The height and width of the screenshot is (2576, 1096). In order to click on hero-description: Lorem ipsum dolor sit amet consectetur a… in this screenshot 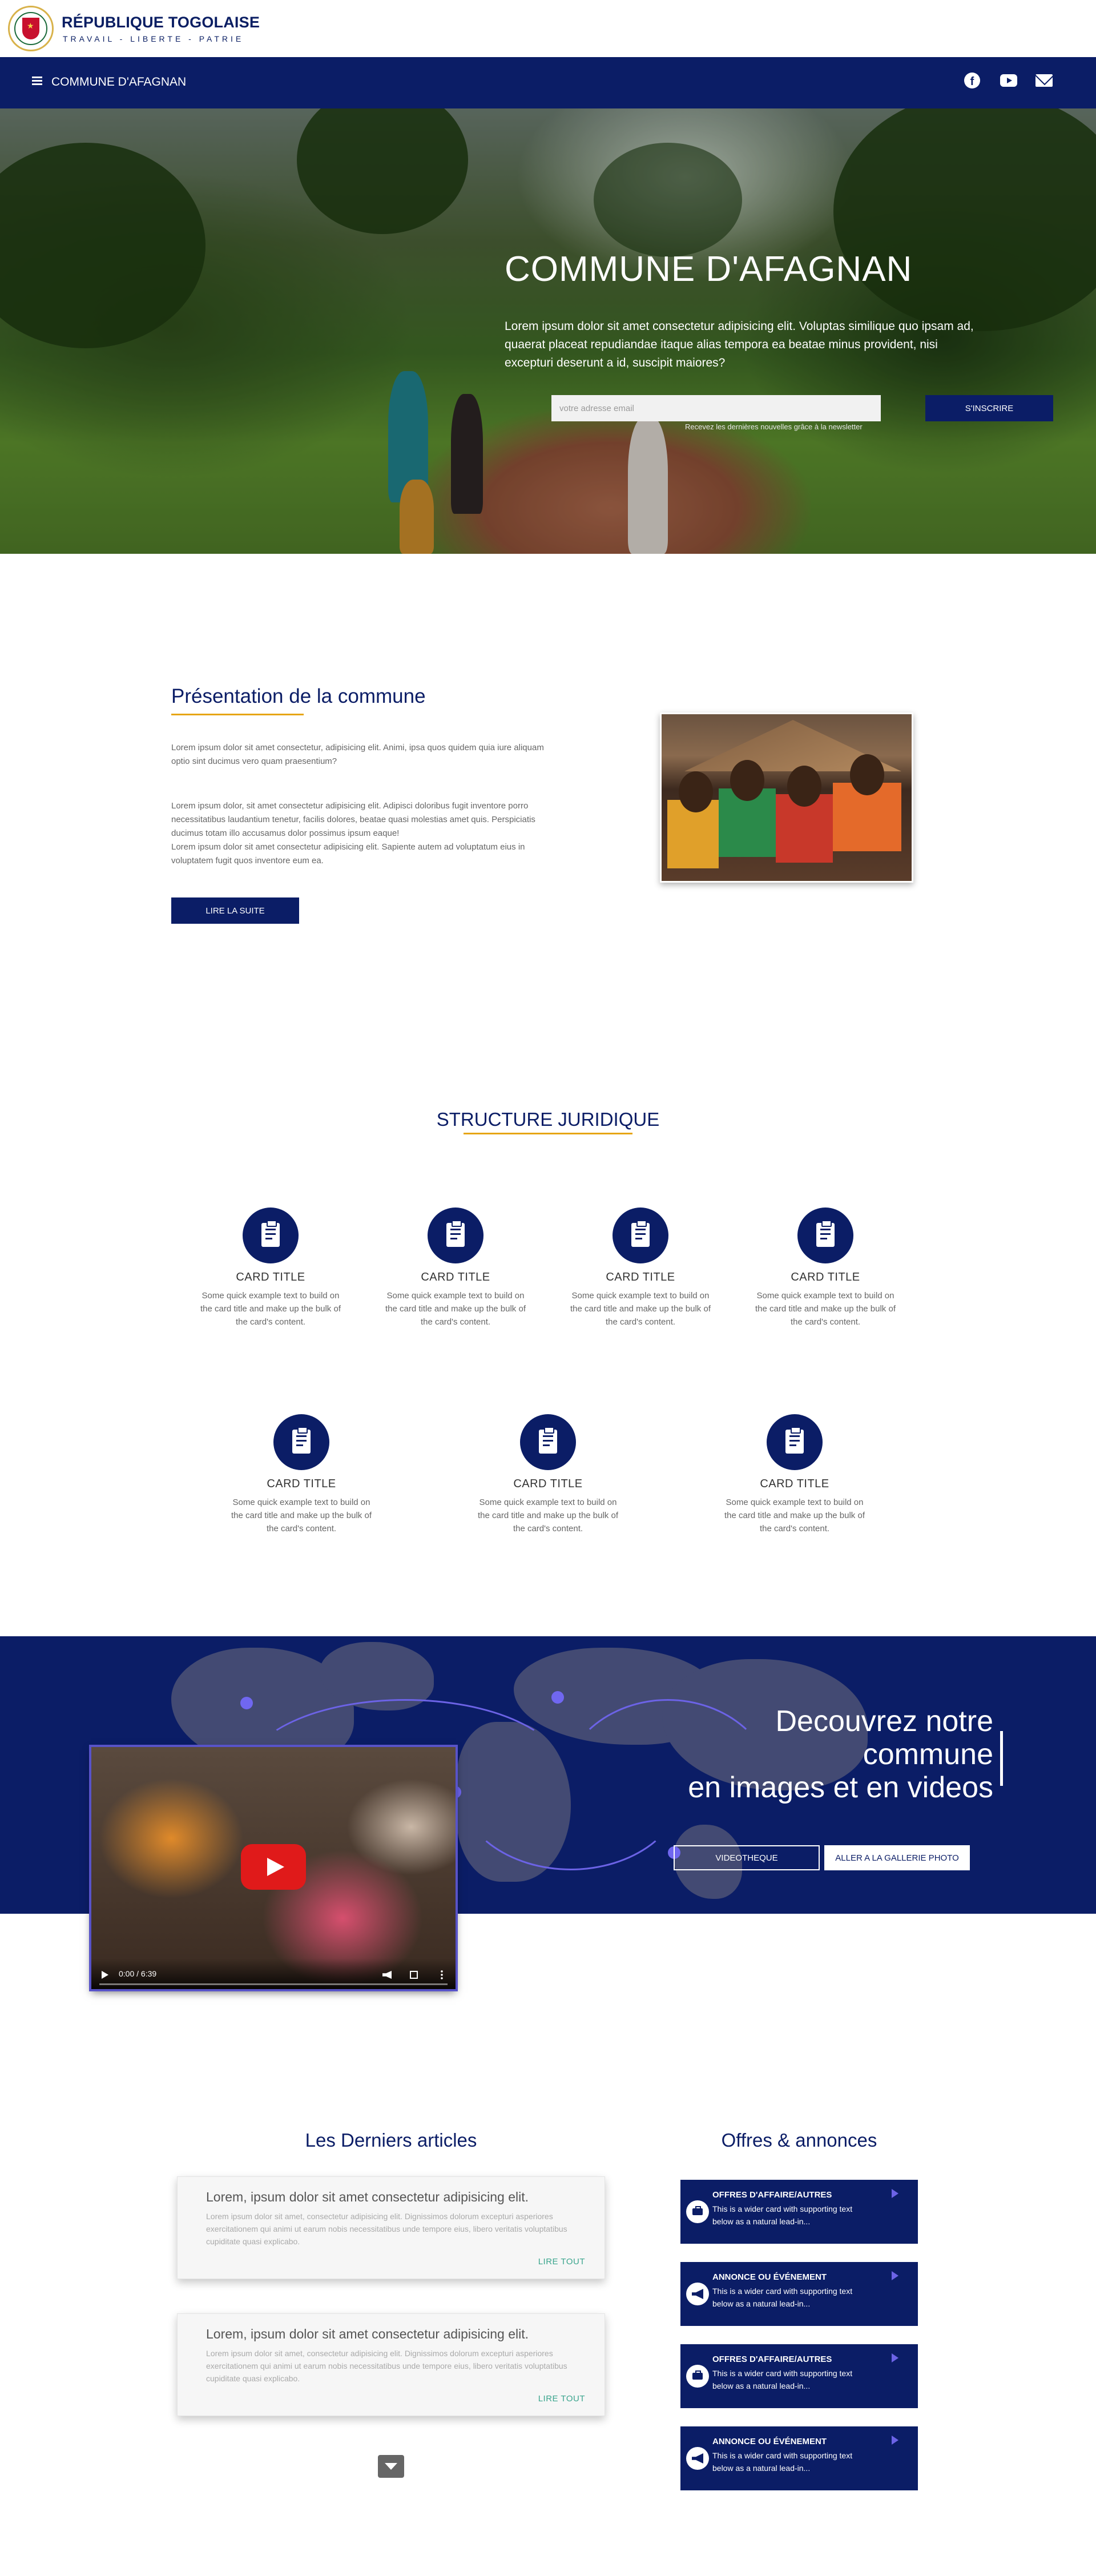, I will do `click(739, 344)`.